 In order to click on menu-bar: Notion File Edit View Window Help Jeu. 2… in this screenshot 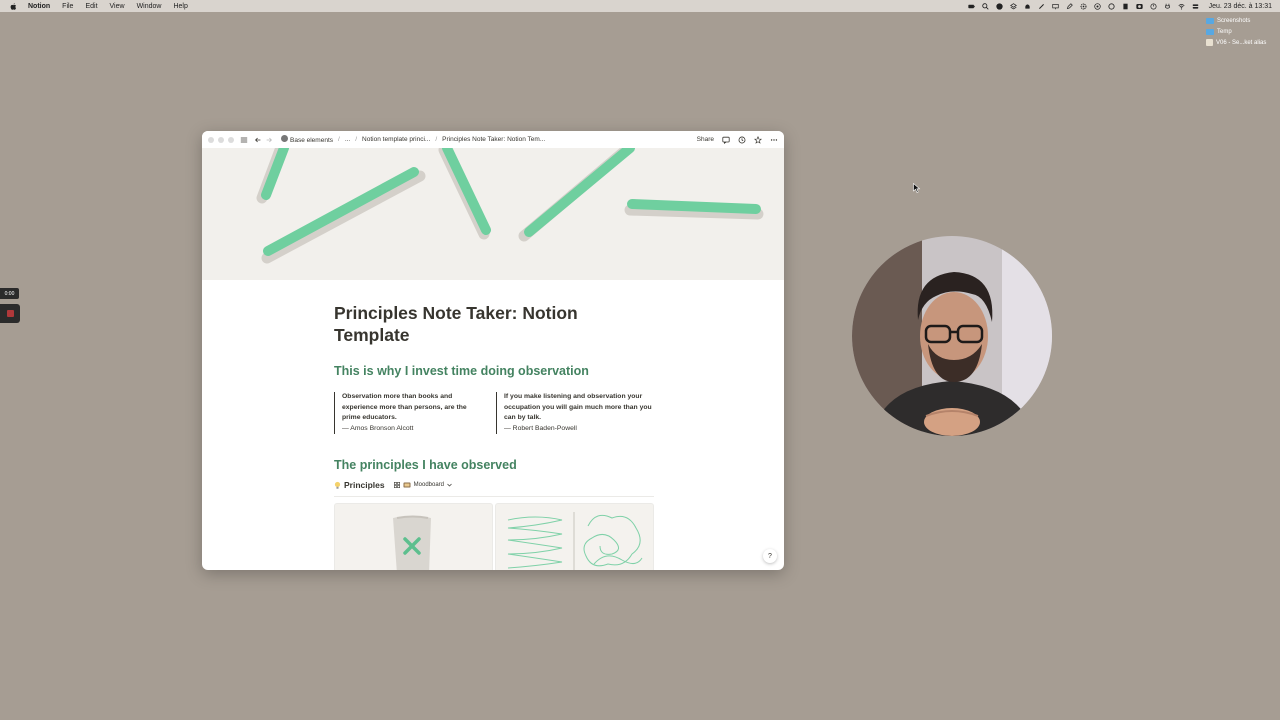, I will do `click(640, 6)`.